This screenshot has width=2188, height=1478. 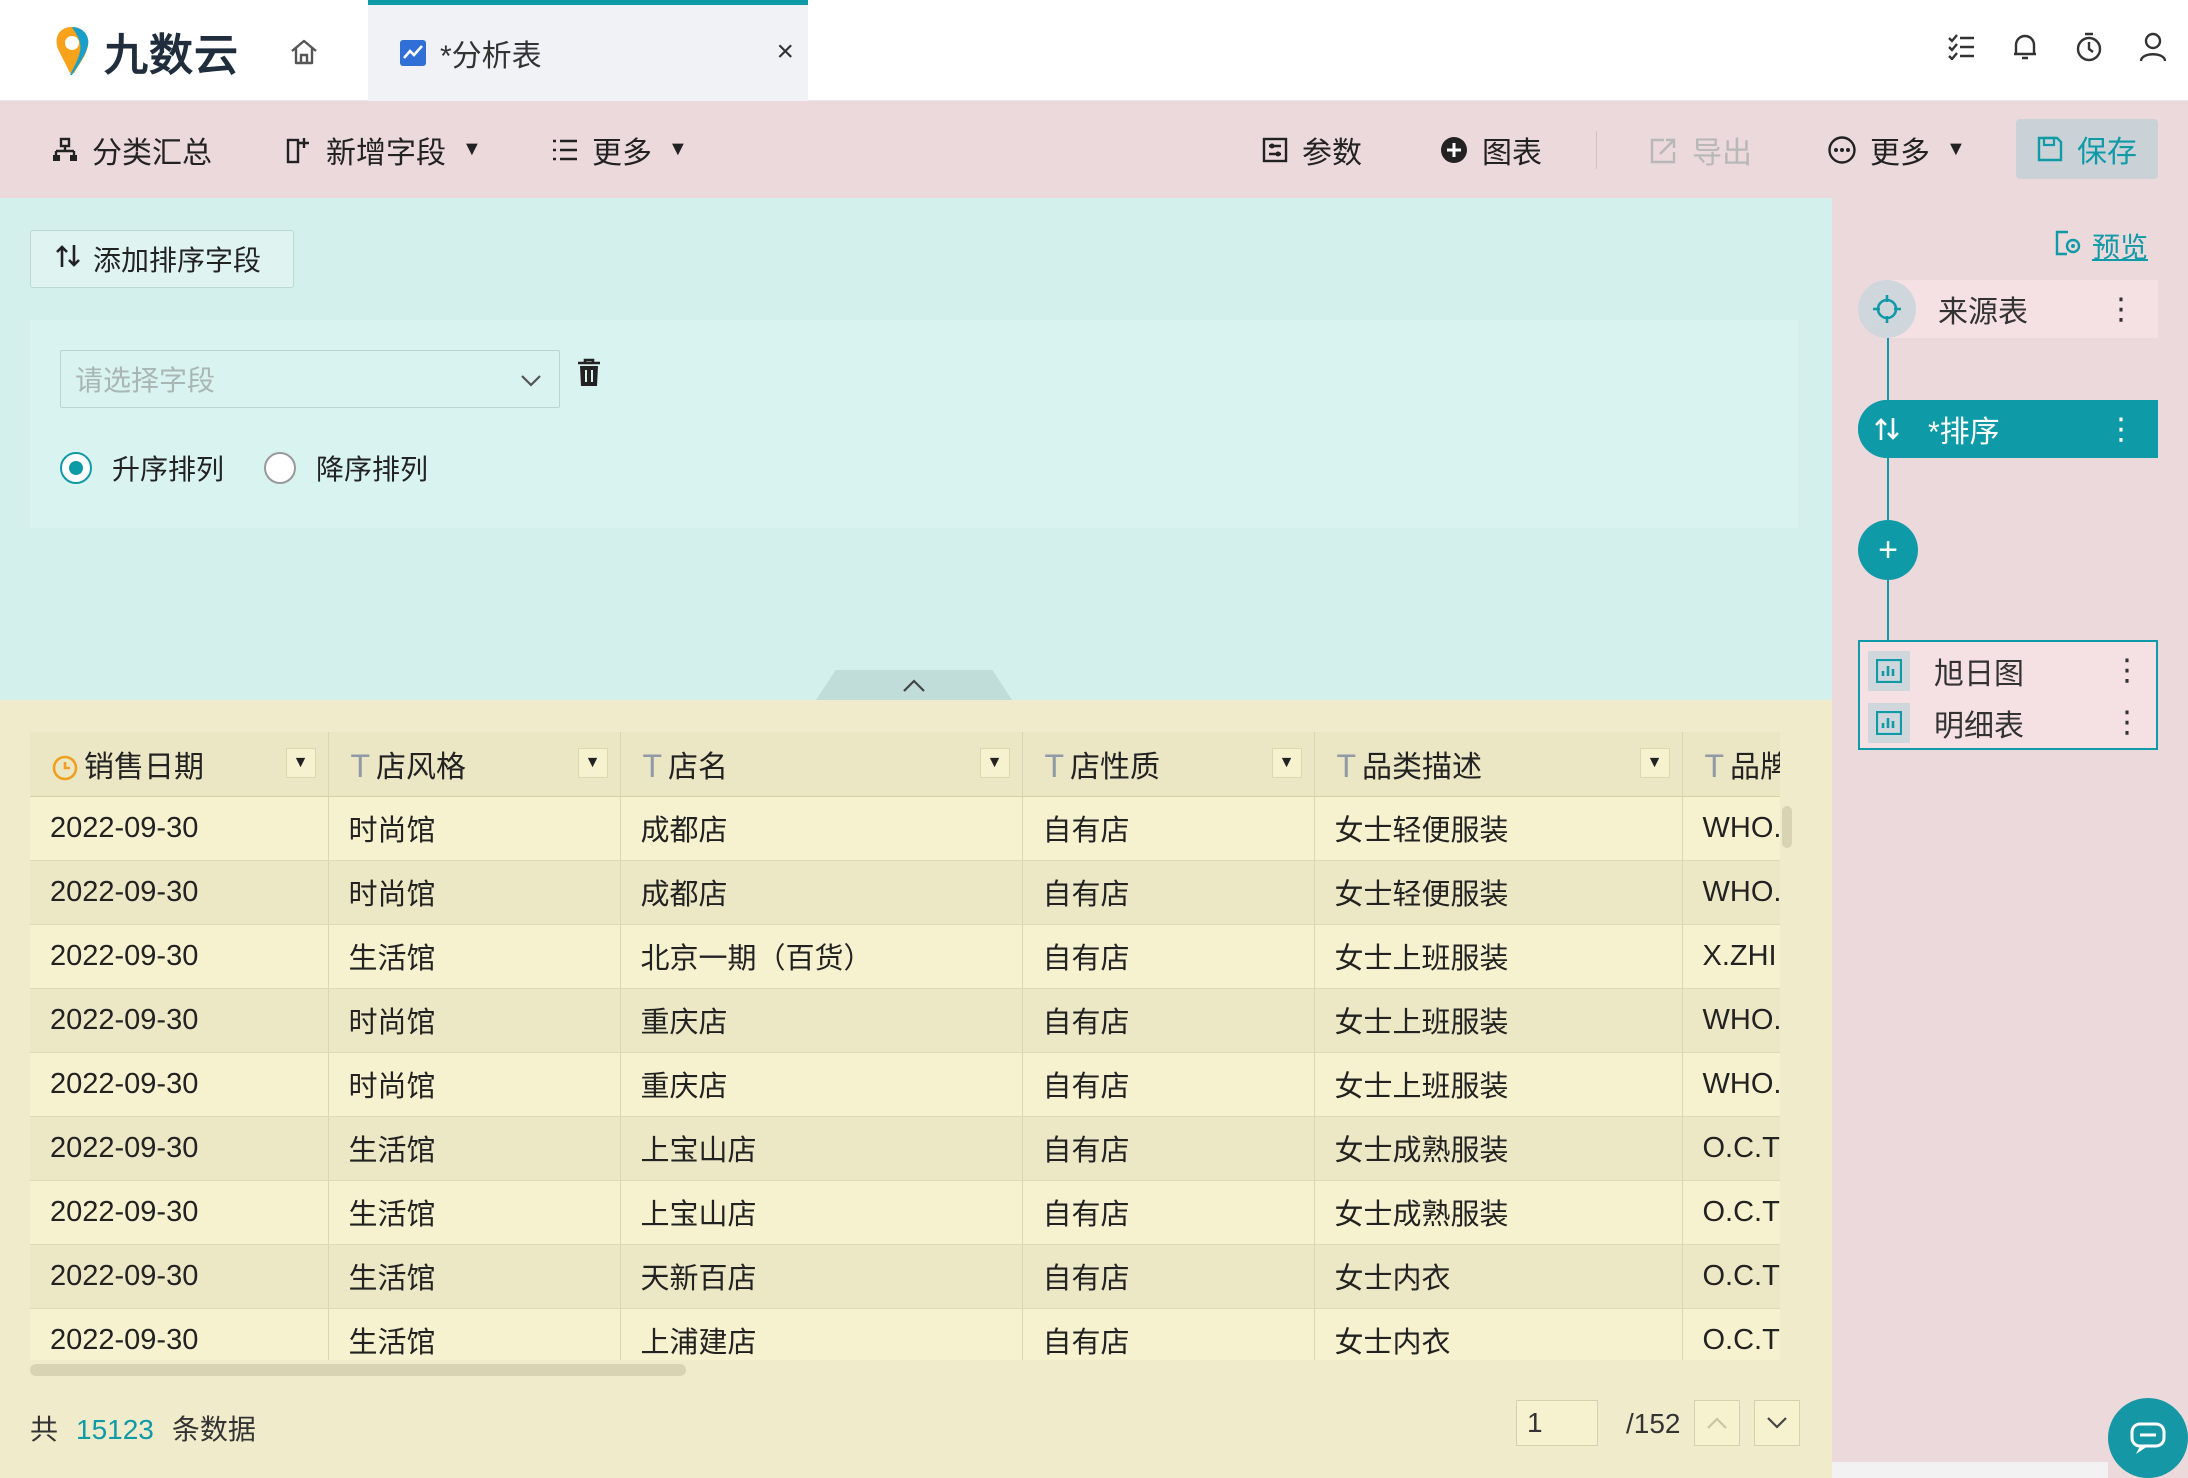 What do you see at coordinates (1312, 149) in the screenshot?
I see `params-button: 参数` at bounding box center [1312, 149].